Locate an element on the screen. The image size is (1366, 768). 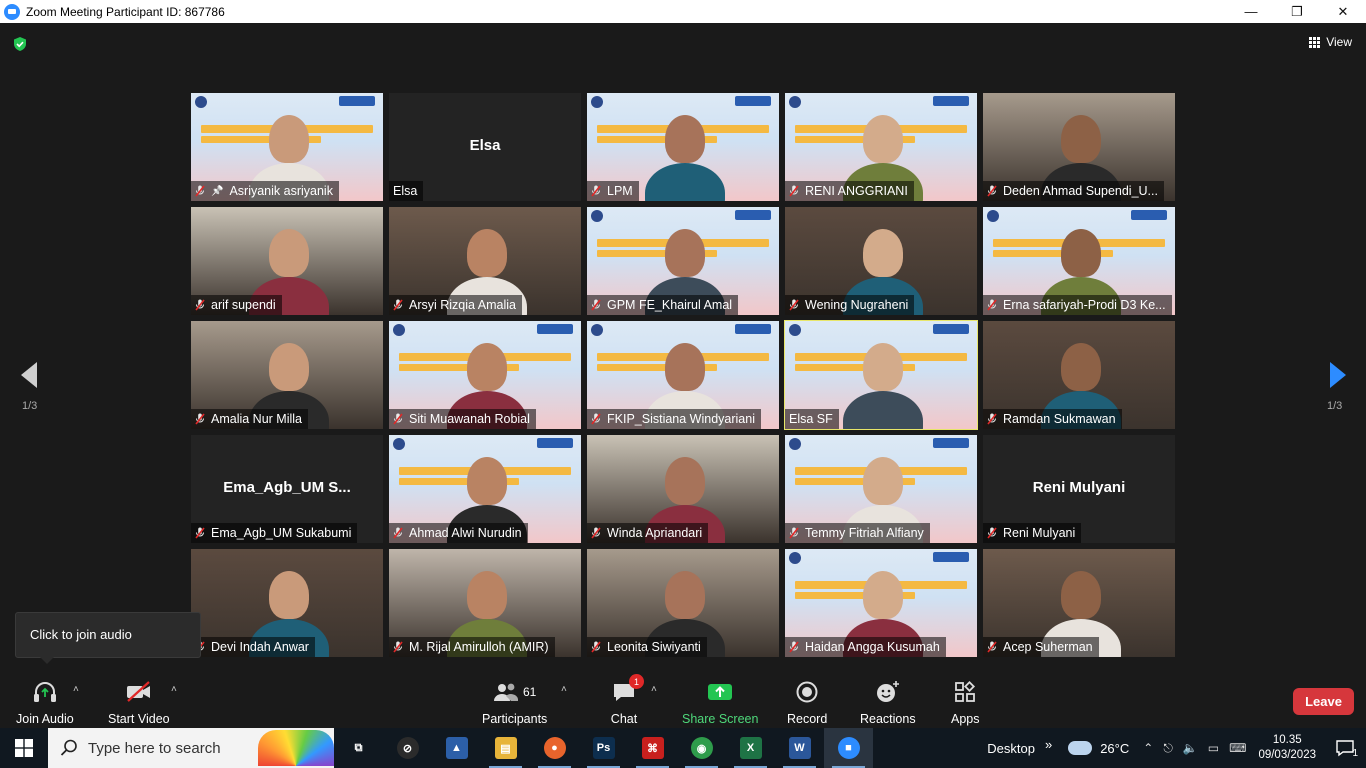
encryption-shield-icon is located at coordinates (20, 44).